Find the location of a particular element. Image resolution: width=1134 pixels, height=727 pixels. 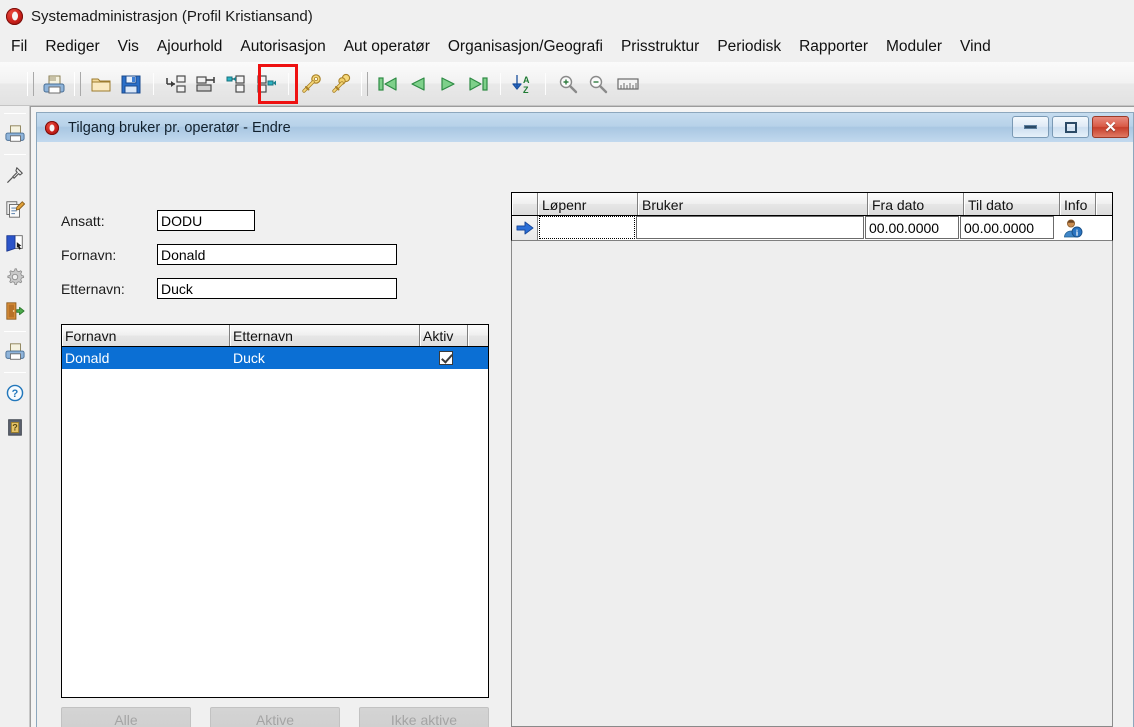

menu-item-autorisasjon: Autorisasjon is located at coordinates (282, 47).